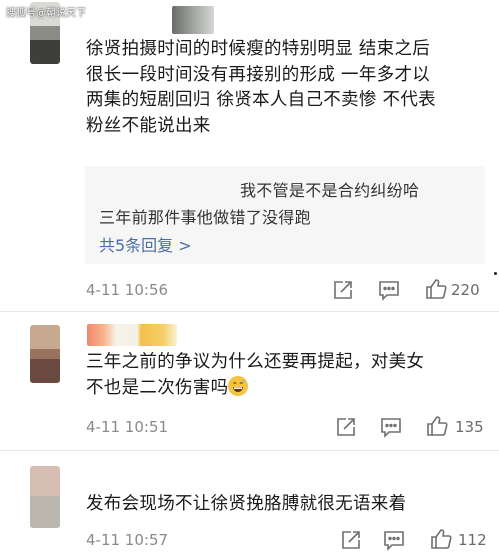  I want to click on comment-text: 发布会现场不让徐贤挽胳膊就很无语来着, so click(246, 504).